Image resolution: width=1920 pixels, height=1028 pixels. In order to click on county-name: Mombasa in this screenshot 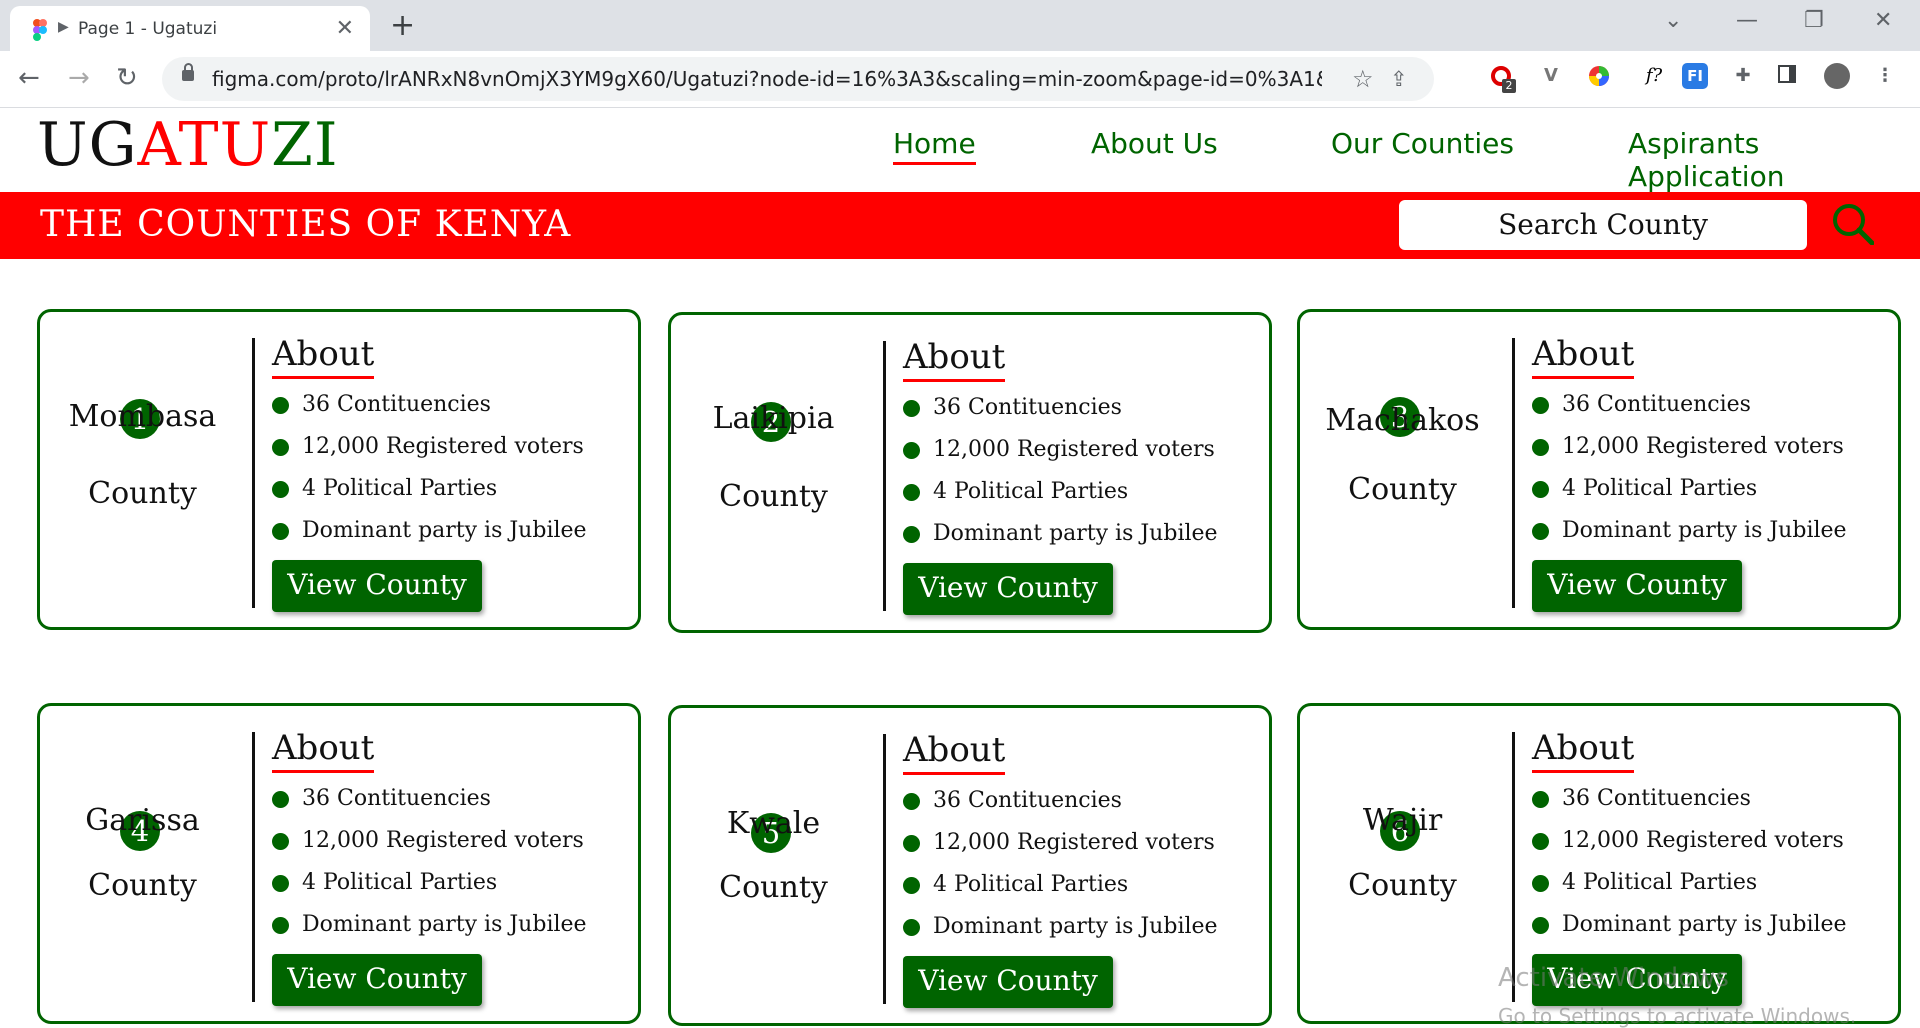, I will do `click(142, 416)`.